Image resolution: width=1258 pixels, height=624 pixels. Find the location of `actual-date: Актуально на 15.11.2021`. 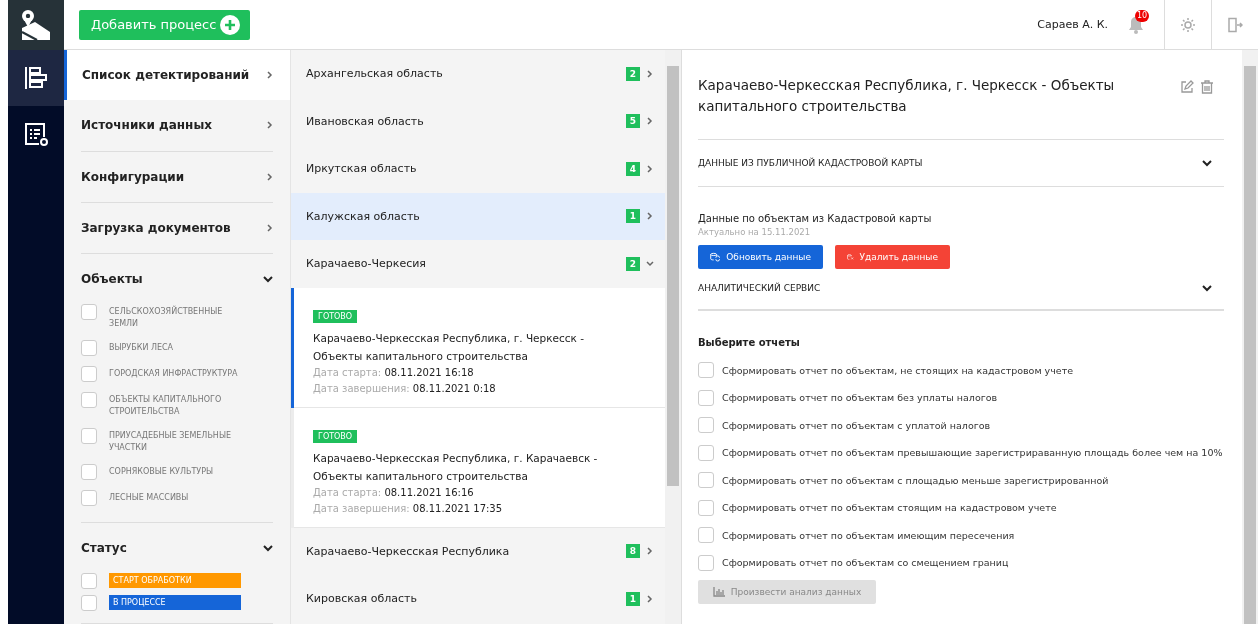

actual-date: Актуально на 15.11.2021 is located at coordinates (755, 232).